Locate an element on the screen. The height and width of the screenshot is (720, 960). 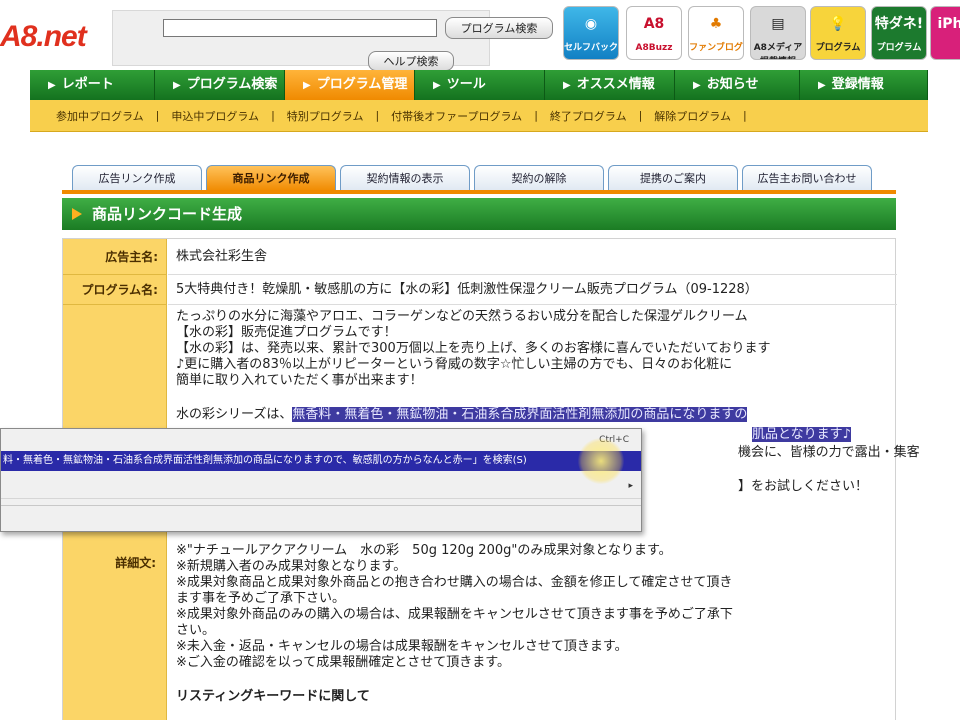
tab-contract-info: 契約情報の表示 is located at coordinates (405, 178).